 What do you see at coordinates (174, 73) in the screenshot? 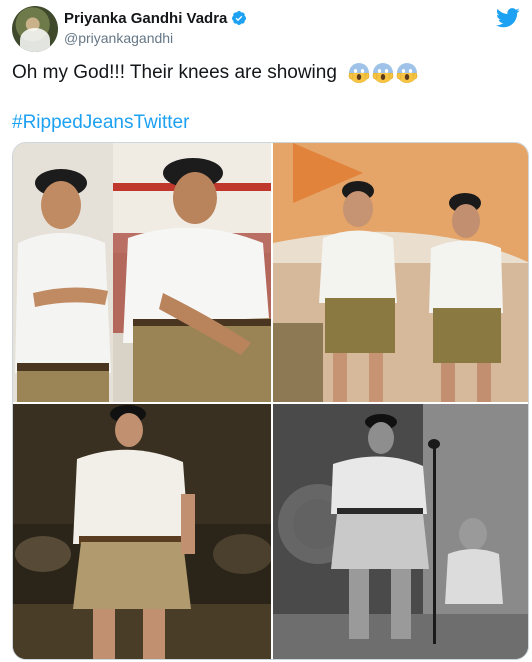
I see `tweet-body: Oh my God!!! Their knees are showing` at bounding box center [174, 73].